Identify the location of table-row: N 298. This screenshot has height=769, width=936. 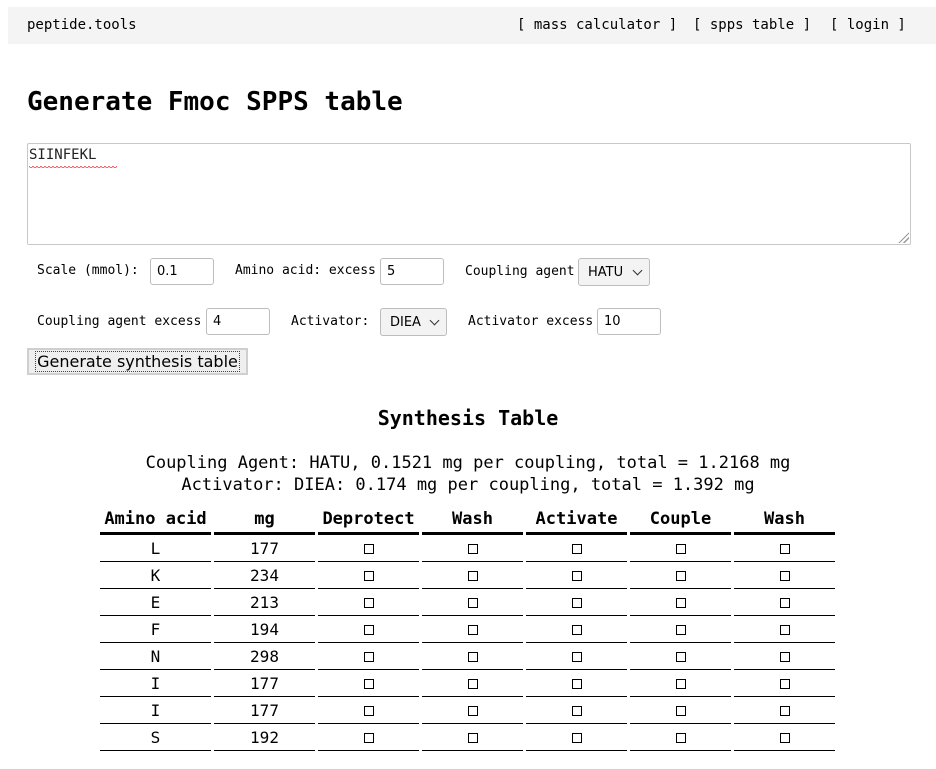
(467, 656).